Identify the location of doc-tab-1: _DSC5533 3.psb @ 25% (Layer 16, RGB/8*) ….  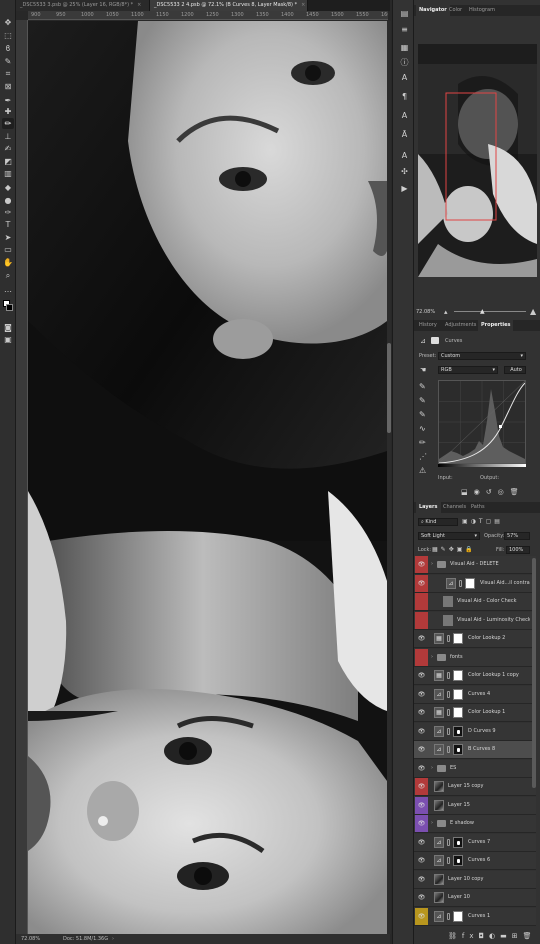
(83, 5).